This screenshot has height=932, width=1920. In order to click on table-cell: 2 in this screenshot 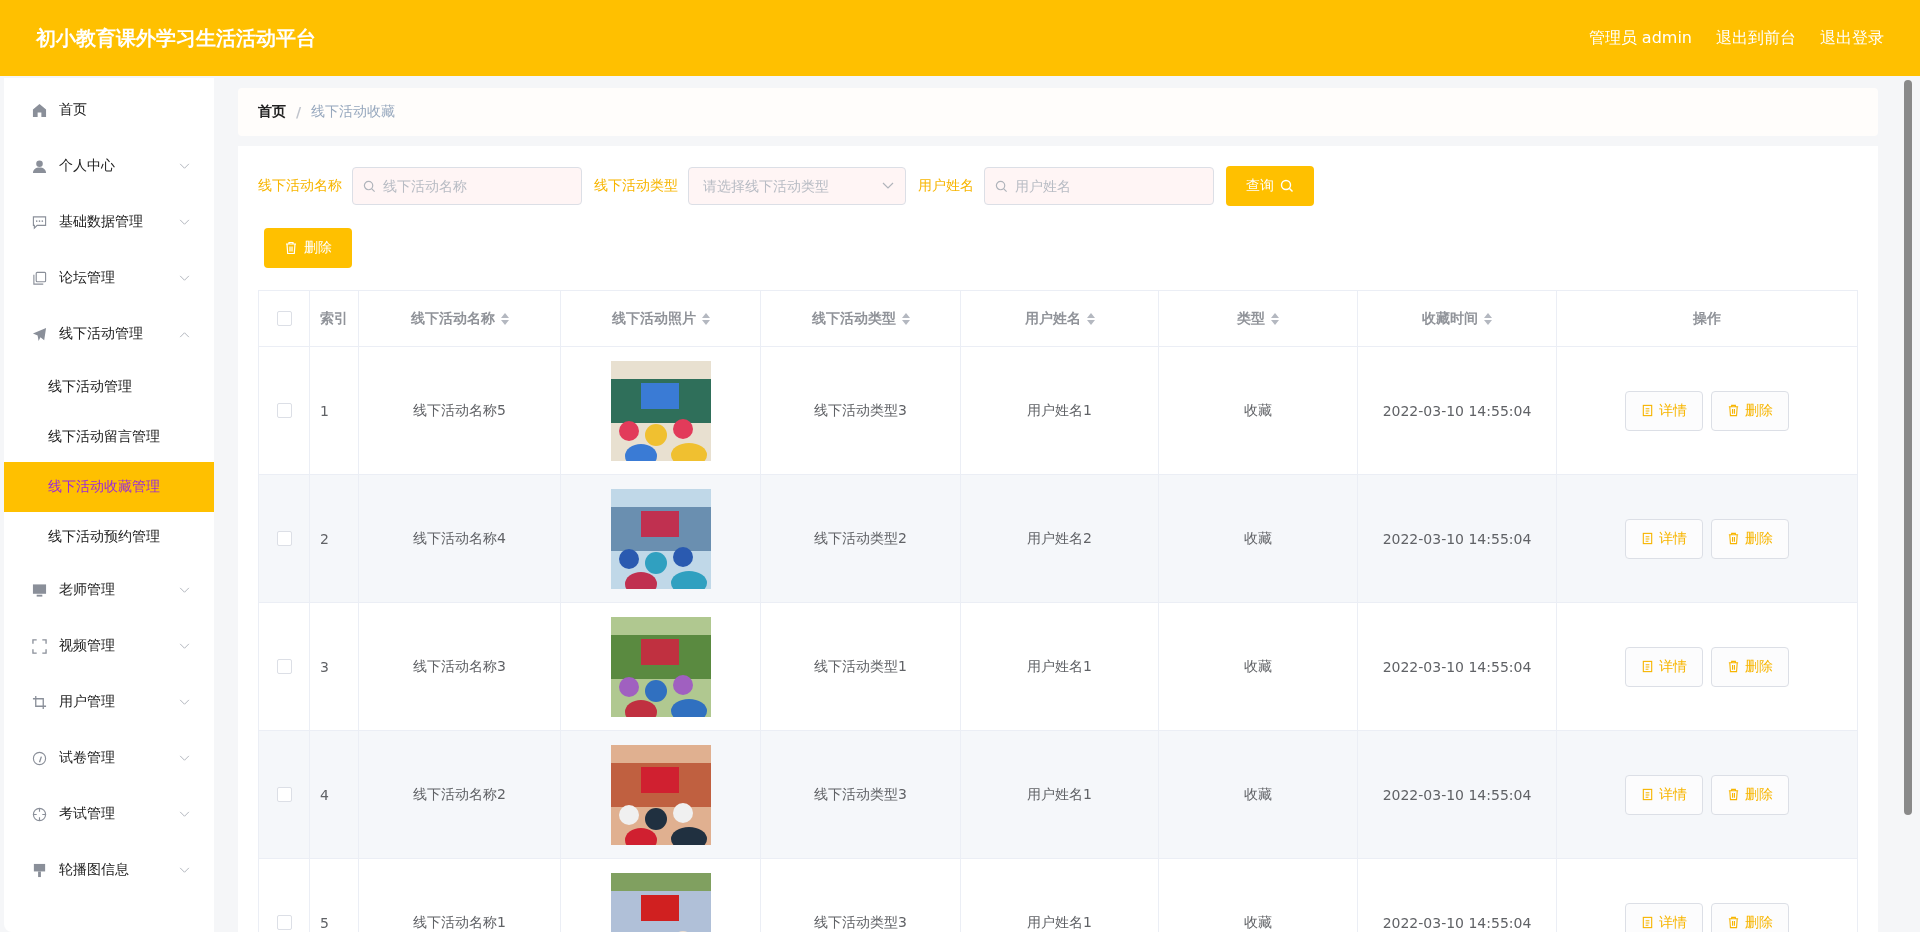, I will do `click(333, 538)`.